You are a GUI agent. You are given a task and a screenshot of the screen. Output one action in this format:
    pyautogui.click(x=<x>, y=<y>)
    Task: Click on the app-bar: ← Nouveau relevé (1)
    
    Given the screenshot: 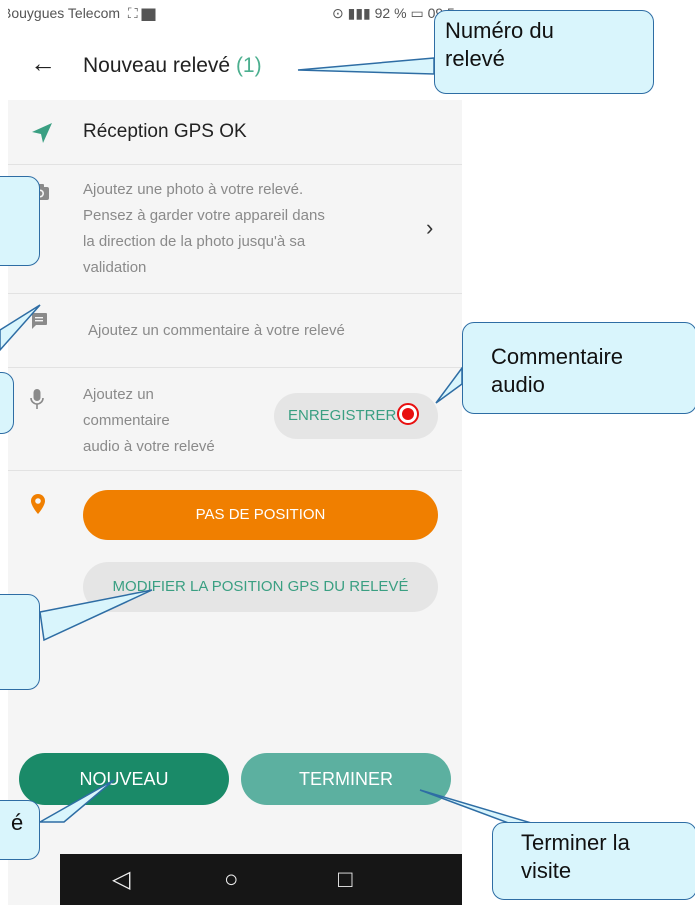 What is the action you would take?
    pyautogui.click(x=235, y=64)
    